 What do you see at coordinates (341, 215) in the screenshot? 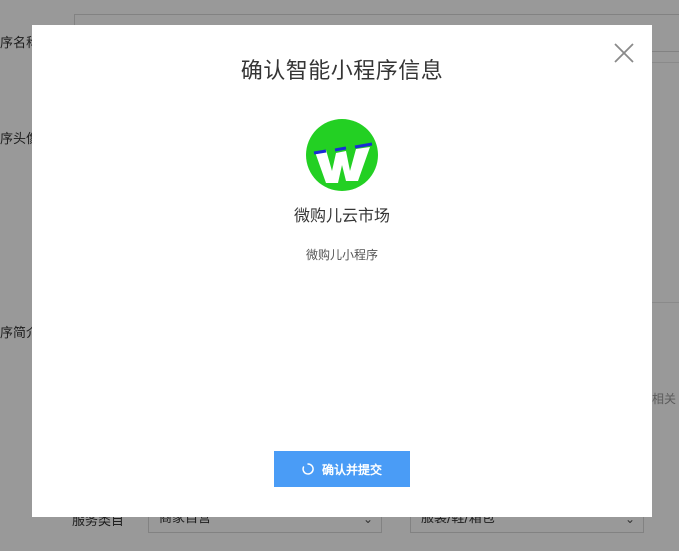
I see `app-name: 微购儿云市场` at bounding box center [341, 215].